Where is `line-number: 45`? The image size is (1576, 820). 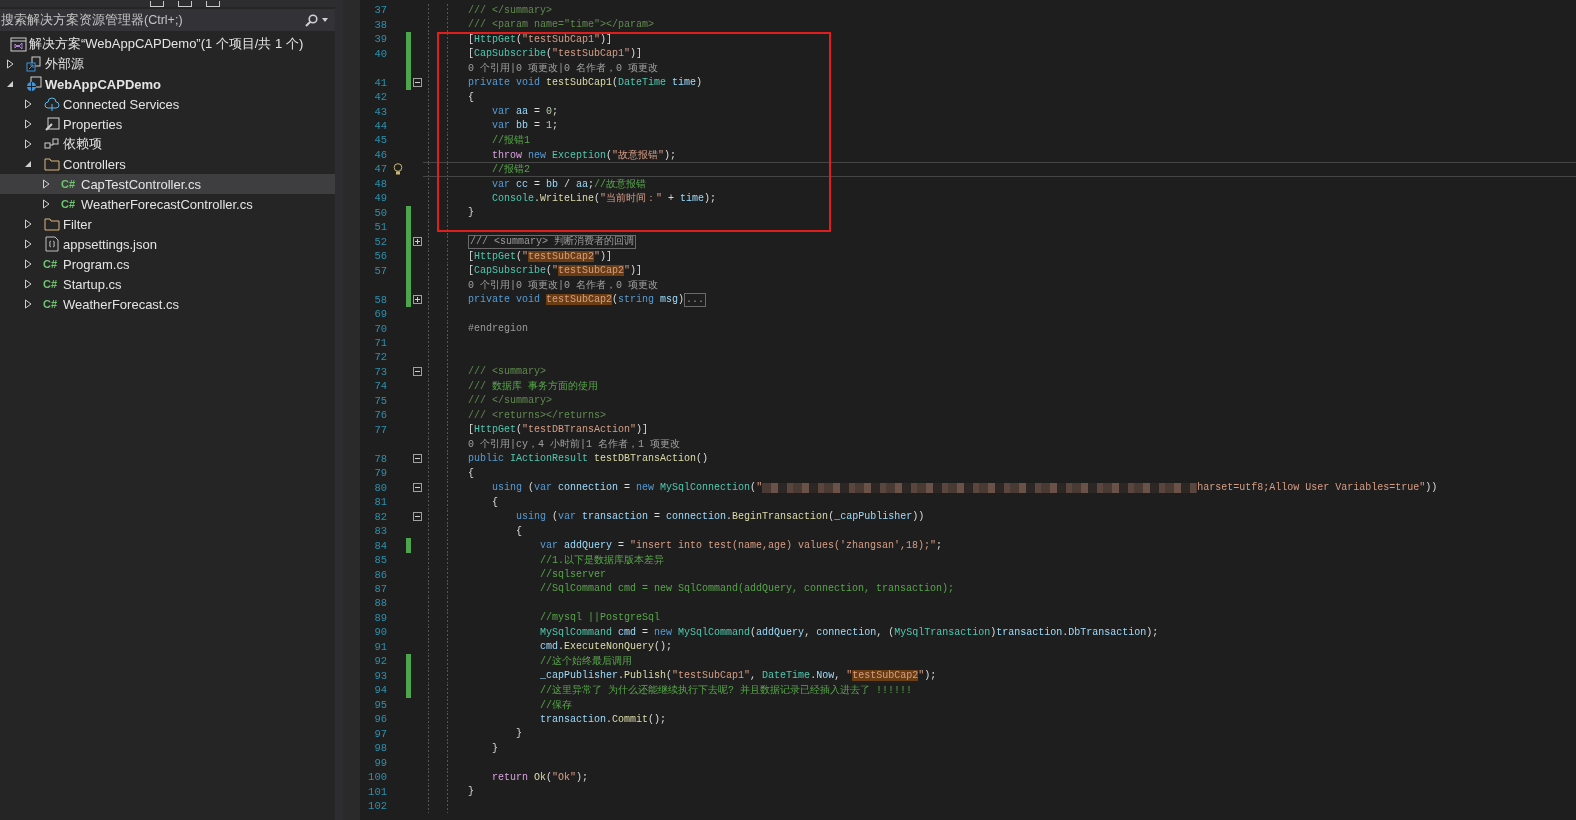 line-number: 45 is located at coordinates (380, 140).